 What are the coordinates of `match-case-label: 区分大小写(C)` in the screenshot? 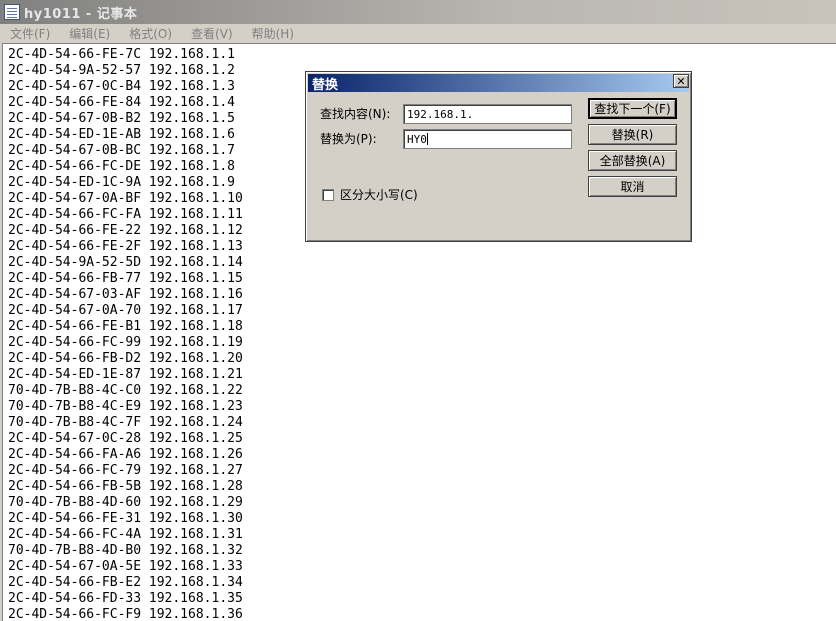 It's located at (379, 195).